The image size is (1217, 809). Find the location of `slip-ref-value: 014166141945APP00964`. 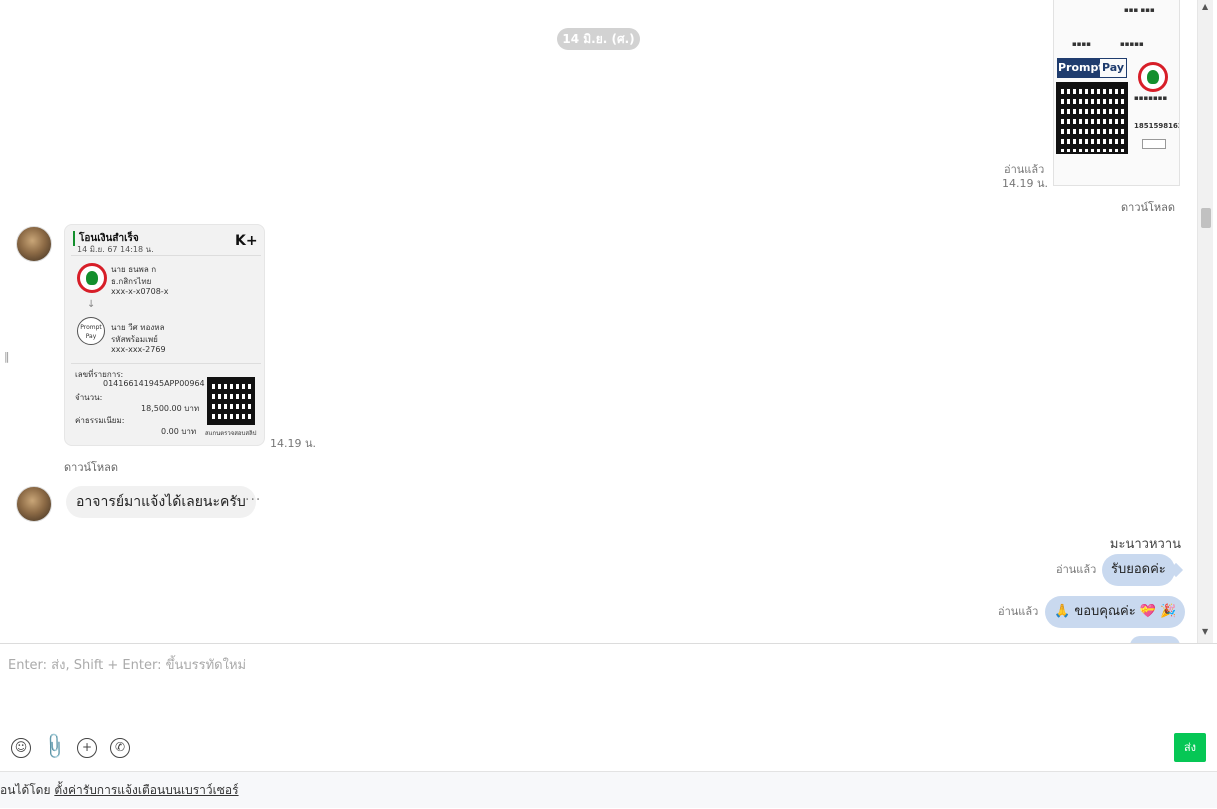

slip-ref-value: 014166141945APP00964 is located at coordinates (154, 383).